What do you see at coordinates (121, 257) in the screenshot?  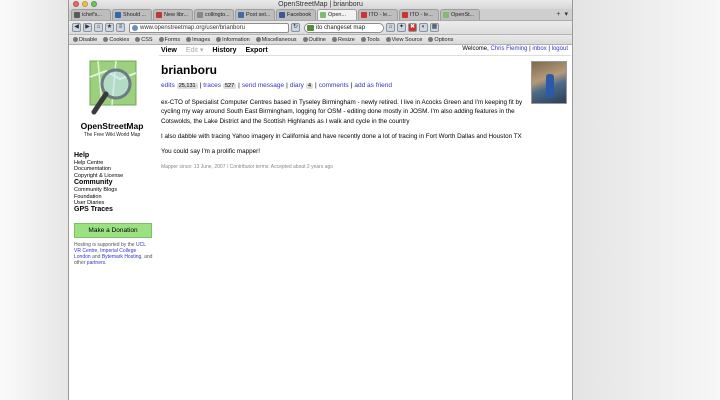 I see `hosting-link-bytemark: Bytemark Hosting` at bounding box center [121, 257].